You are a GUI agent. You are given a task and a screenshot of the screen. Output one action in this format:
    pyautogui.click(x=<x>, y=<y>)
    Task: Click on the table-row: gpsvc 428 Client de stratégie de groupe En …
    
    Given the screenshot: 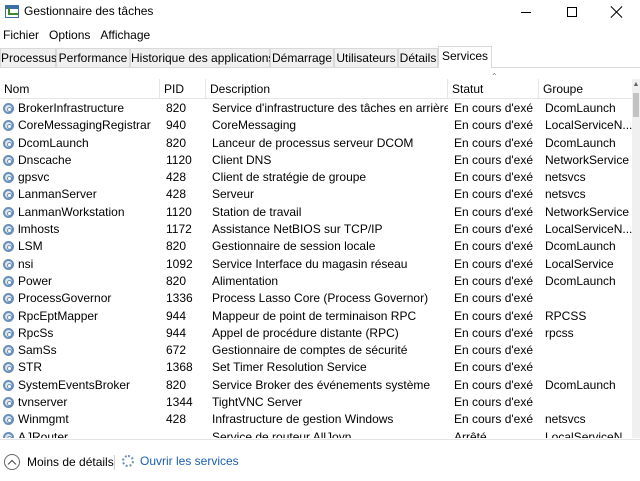 What is the action you would take?
    pyautogui.click(x=316, y=177)
    